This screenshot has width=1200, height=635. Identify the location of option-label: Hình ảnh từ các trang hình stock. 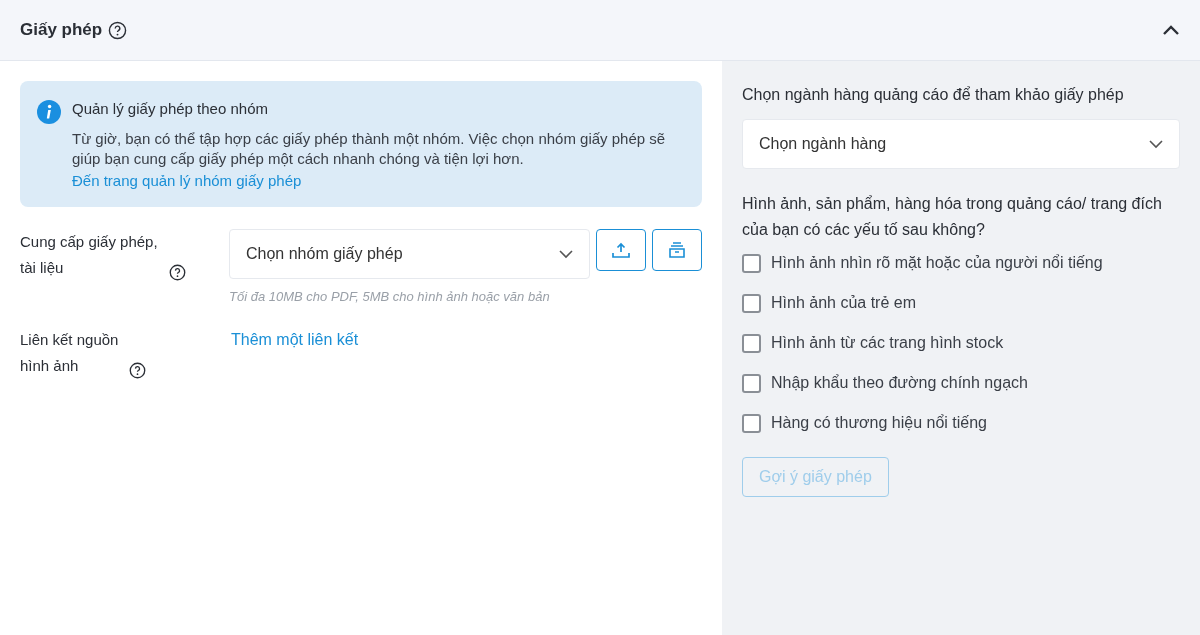
(887, 343).